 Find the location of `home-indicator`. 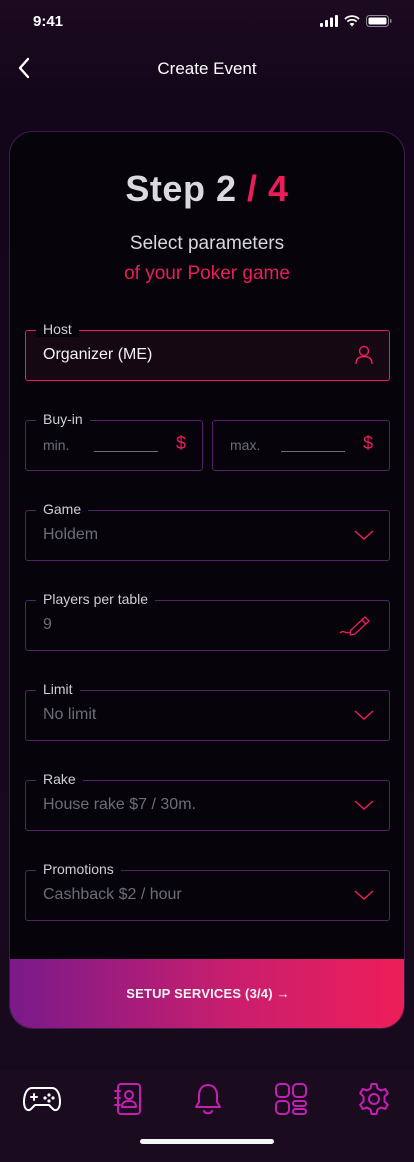

home-indicator is located at coordinates (207, 1141).